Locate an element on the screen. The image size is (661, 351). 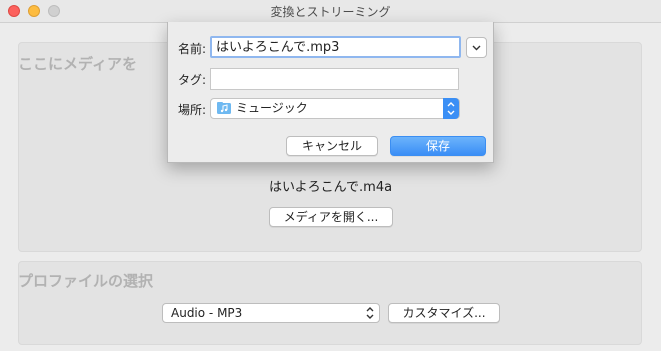
window-title: 変換とストリーミング is located at coordinates (330, 12).